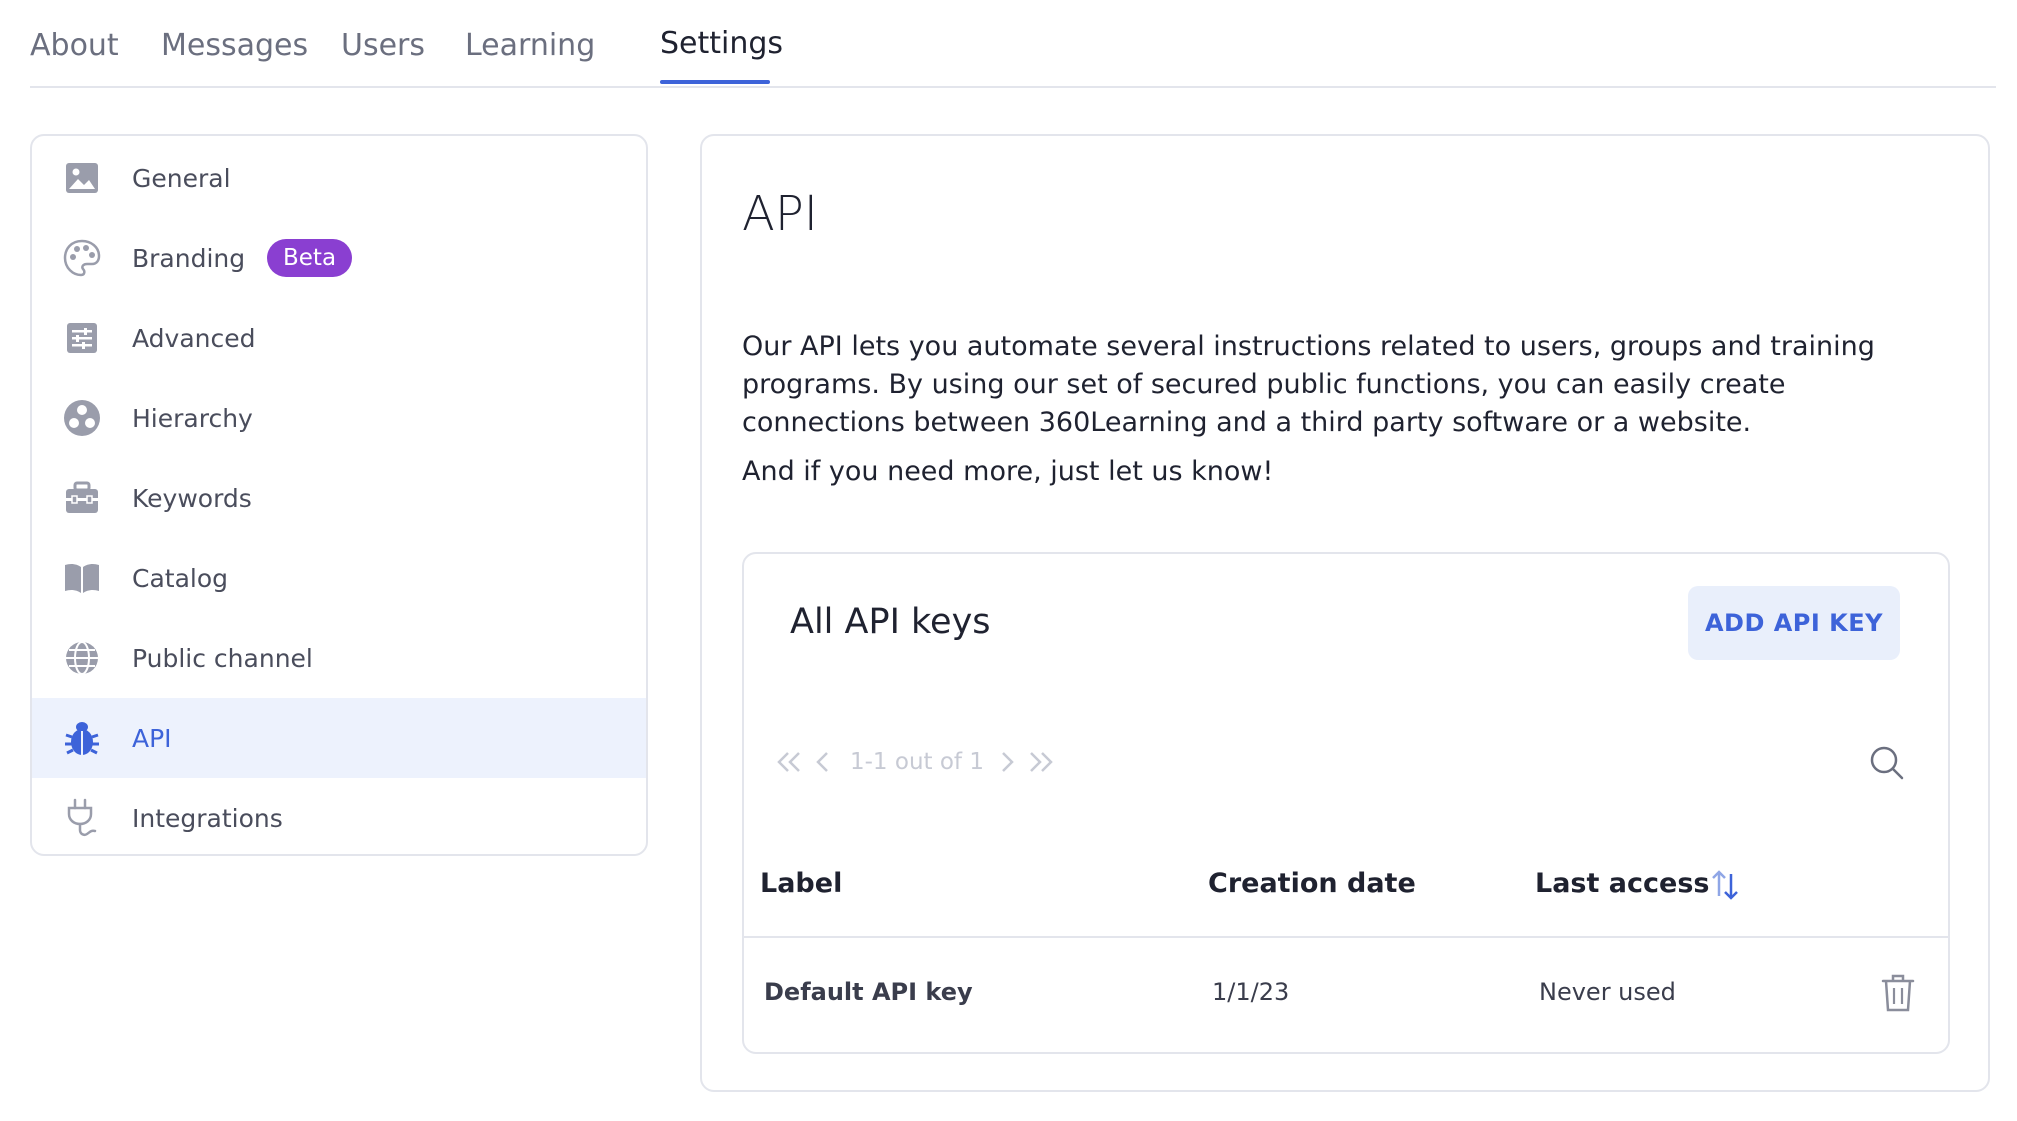 The image size is (2017, 1121). I want to click on sidebar-item-api: API, so click(339, 738).